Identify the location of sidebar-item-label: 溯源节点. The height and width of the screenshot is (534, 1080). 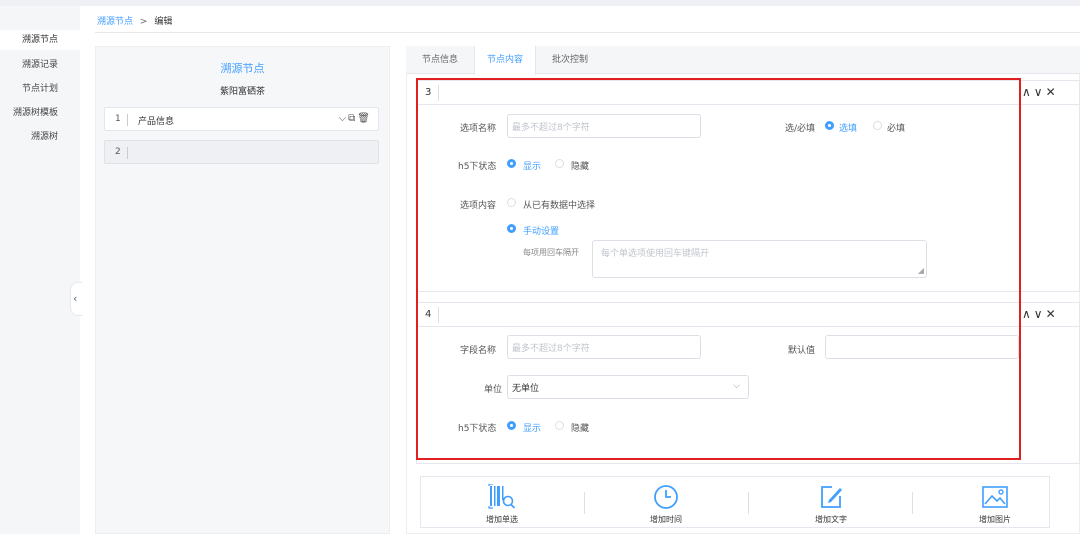
(39, 40).